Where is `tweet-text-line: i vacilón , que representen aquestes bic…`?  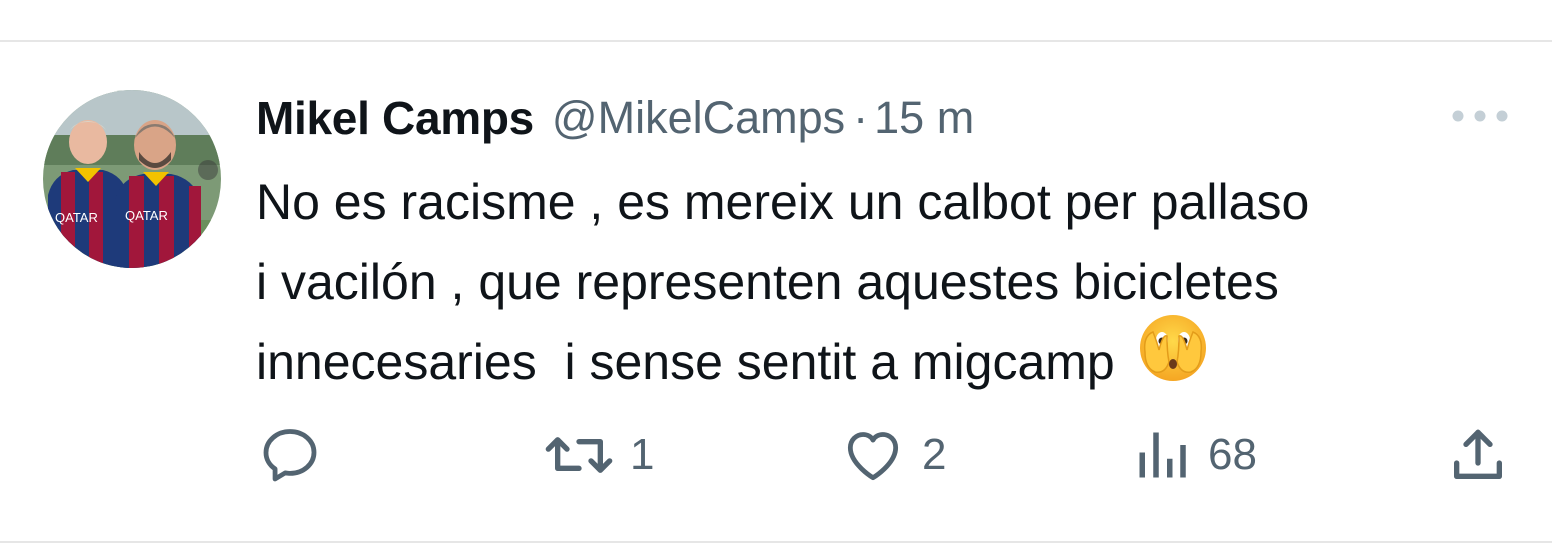
tweet-text-line: i vacilón , que representen aquestes bic… is located at coordinates (767, 282).